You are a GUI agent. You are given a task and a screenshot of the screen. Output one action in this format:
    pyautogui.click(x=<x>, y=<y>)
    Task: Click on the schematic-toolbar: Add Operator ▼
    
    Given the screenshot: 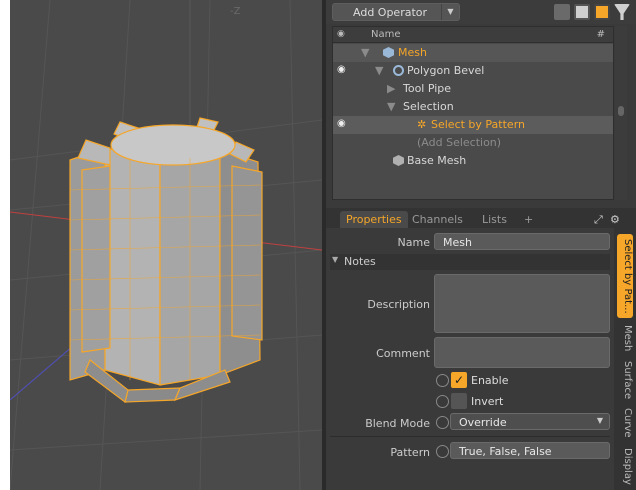 What is the action you would take?
    pyautogui.click(x=481, y=12)
    